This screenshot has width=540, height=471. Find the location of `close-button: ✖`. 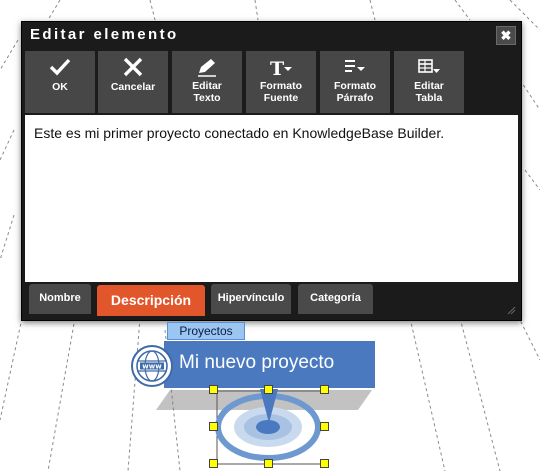

close-button: ✖ is located at coordinates (506, 35).